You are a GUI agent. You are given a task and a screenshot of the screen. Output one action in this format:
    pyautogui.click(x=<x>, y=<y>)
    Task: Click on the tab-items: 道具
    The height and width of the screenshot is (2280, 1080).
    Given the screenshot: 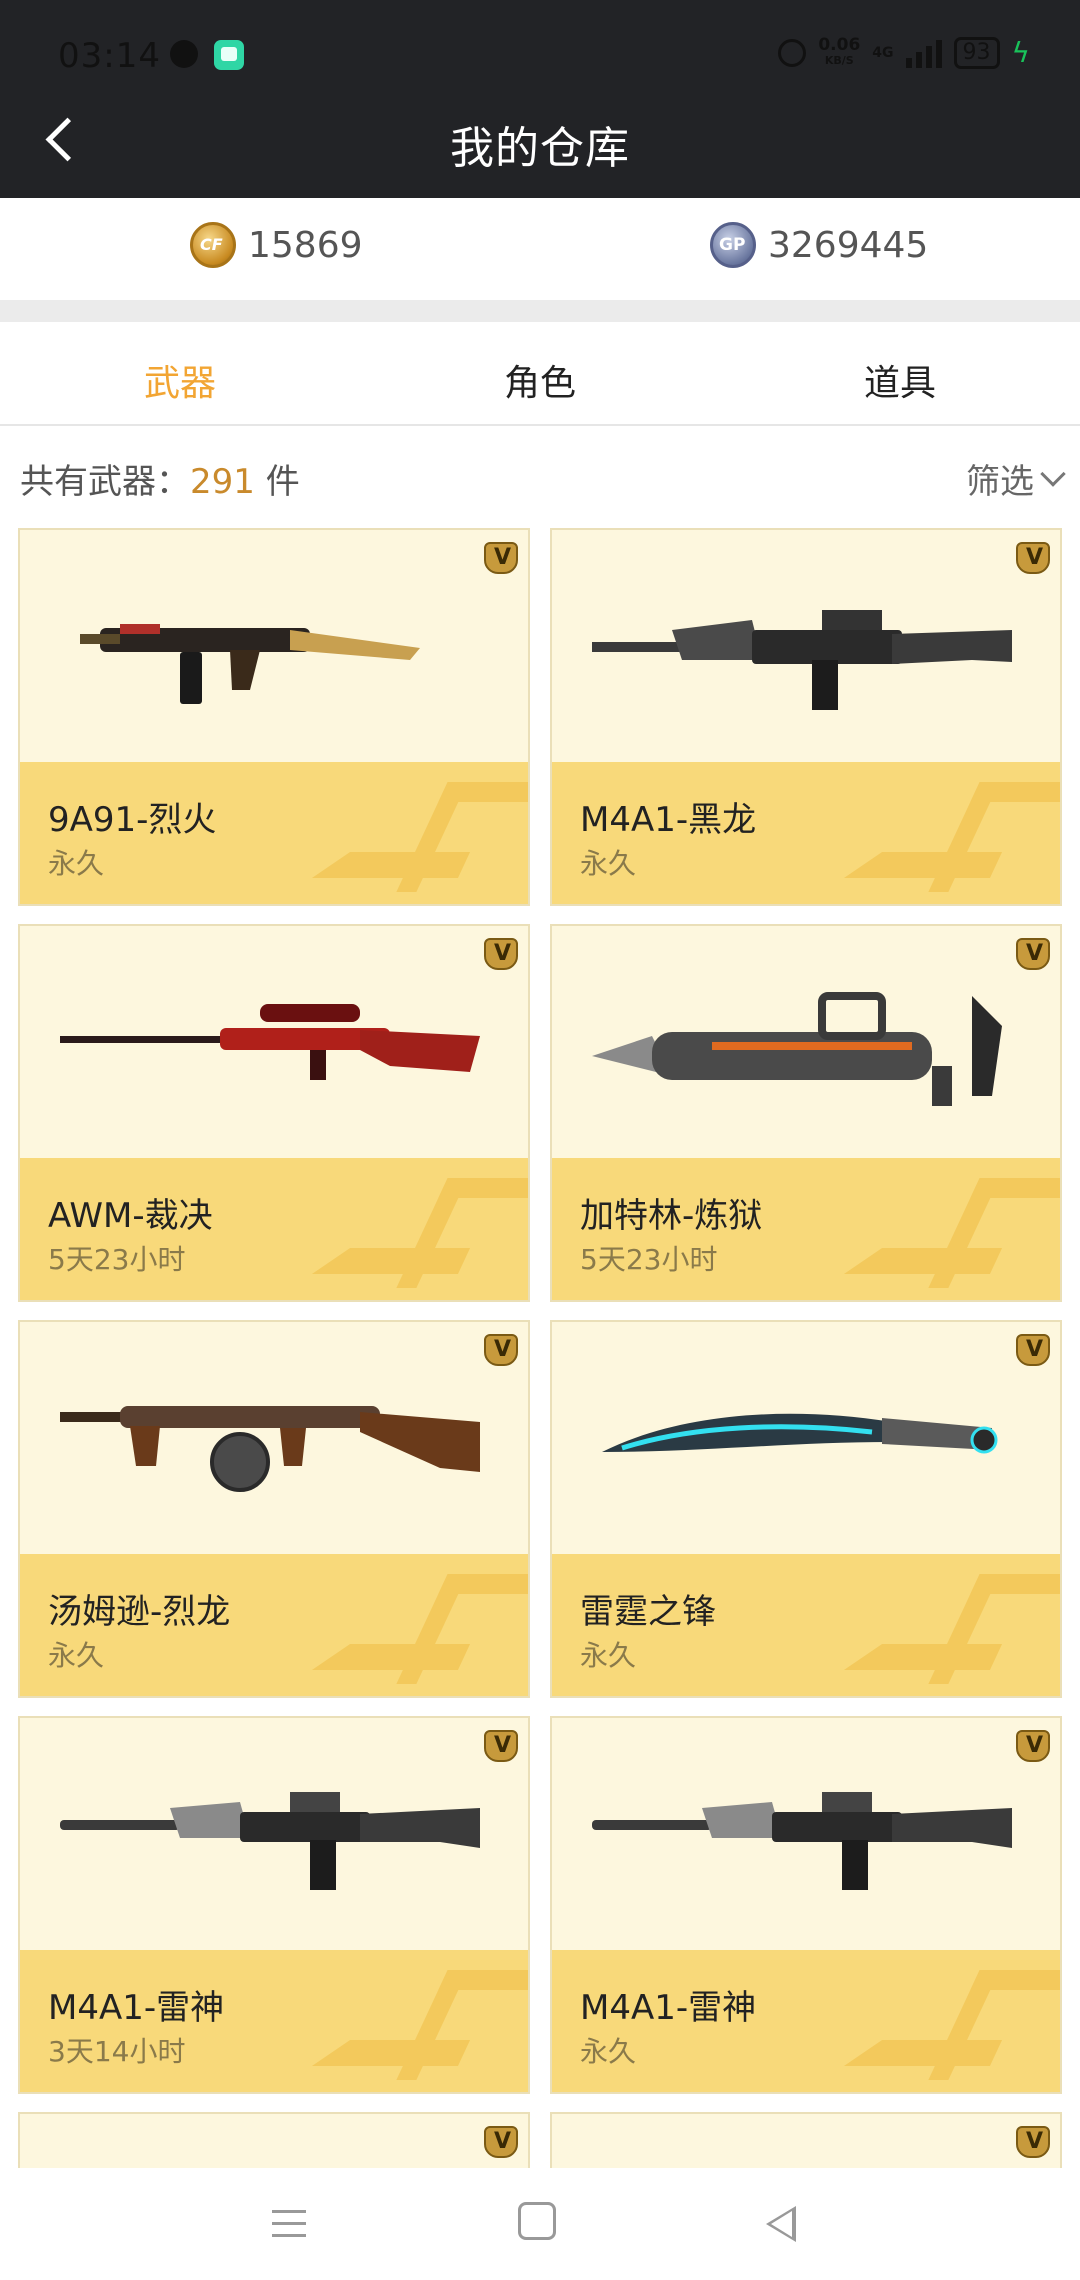 What is the action you would take?
    pyautogui.click(x=900, y=380)
    